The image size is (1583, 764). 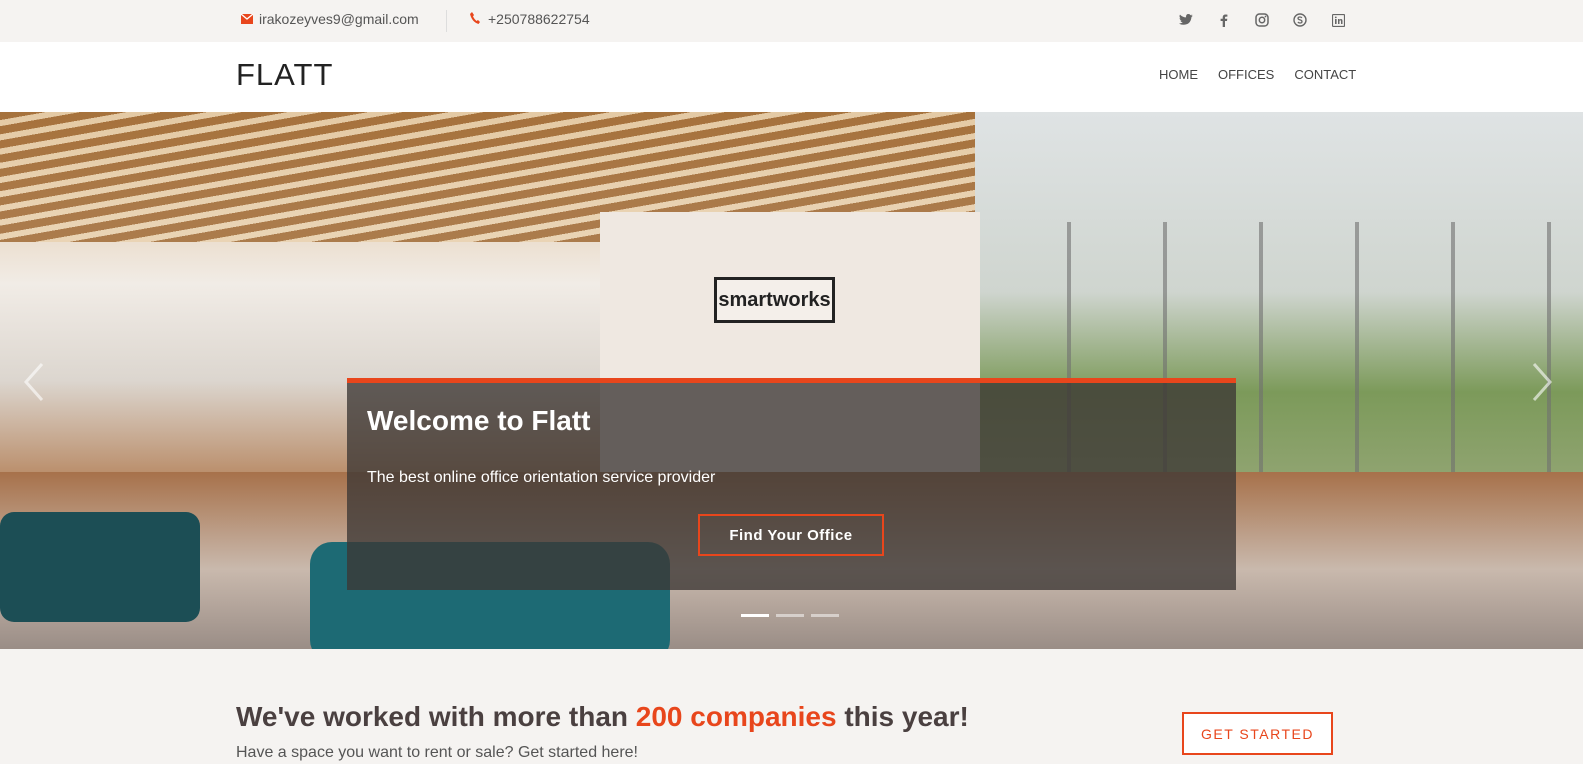 I want to click on carousel-indicators, so click(x=790, y=615).